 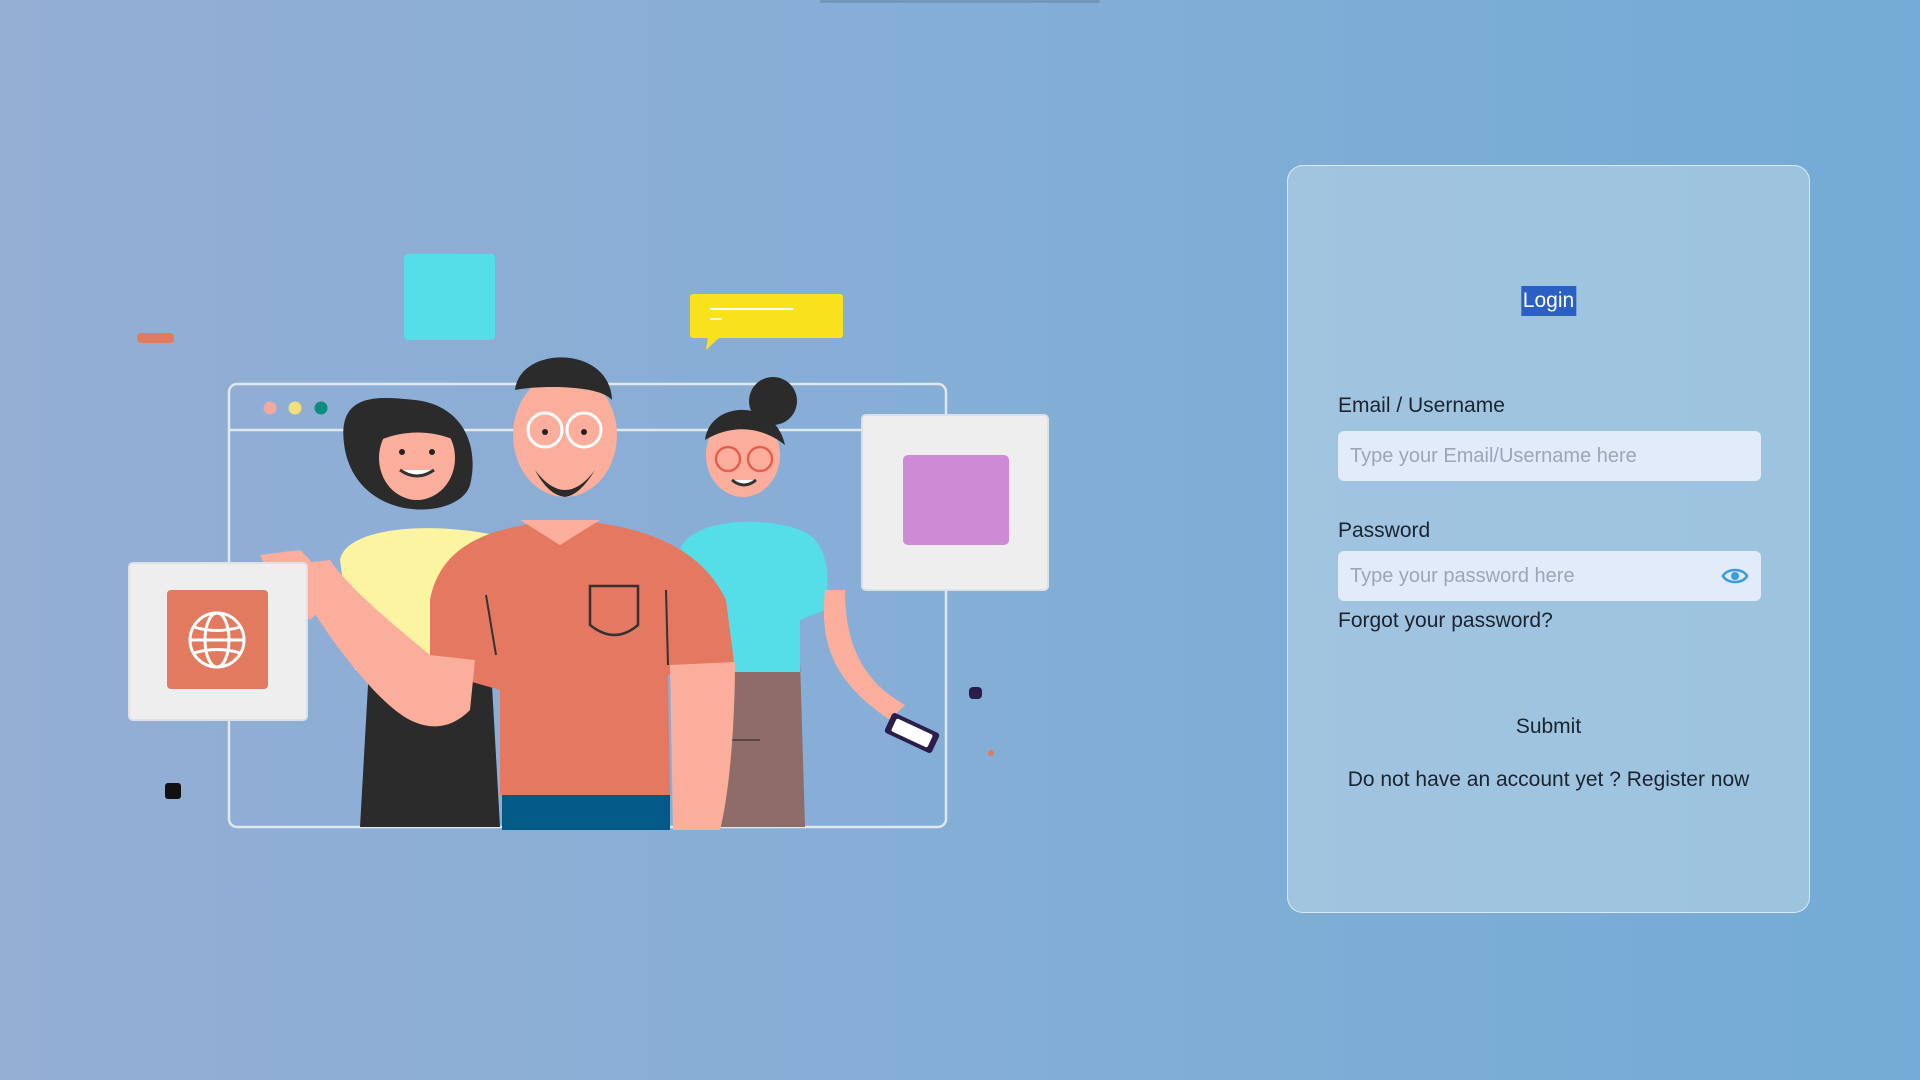 I want to click on email-field-wrap, so click(x=1549, y=456).